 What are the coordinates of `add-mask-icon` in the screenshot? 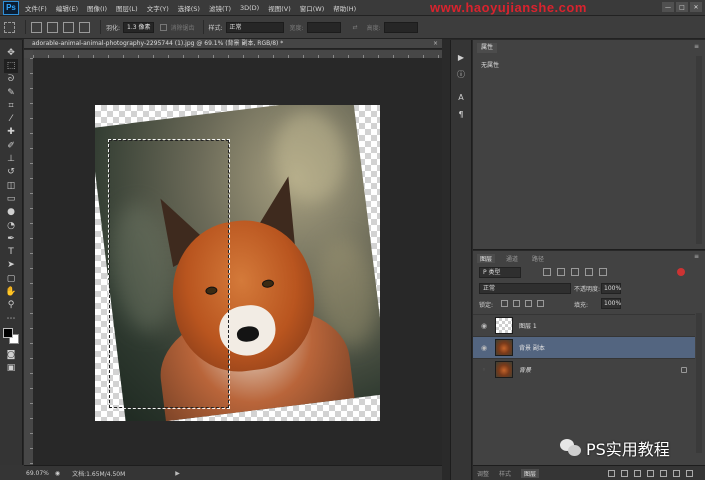 It's located at (637, 473).